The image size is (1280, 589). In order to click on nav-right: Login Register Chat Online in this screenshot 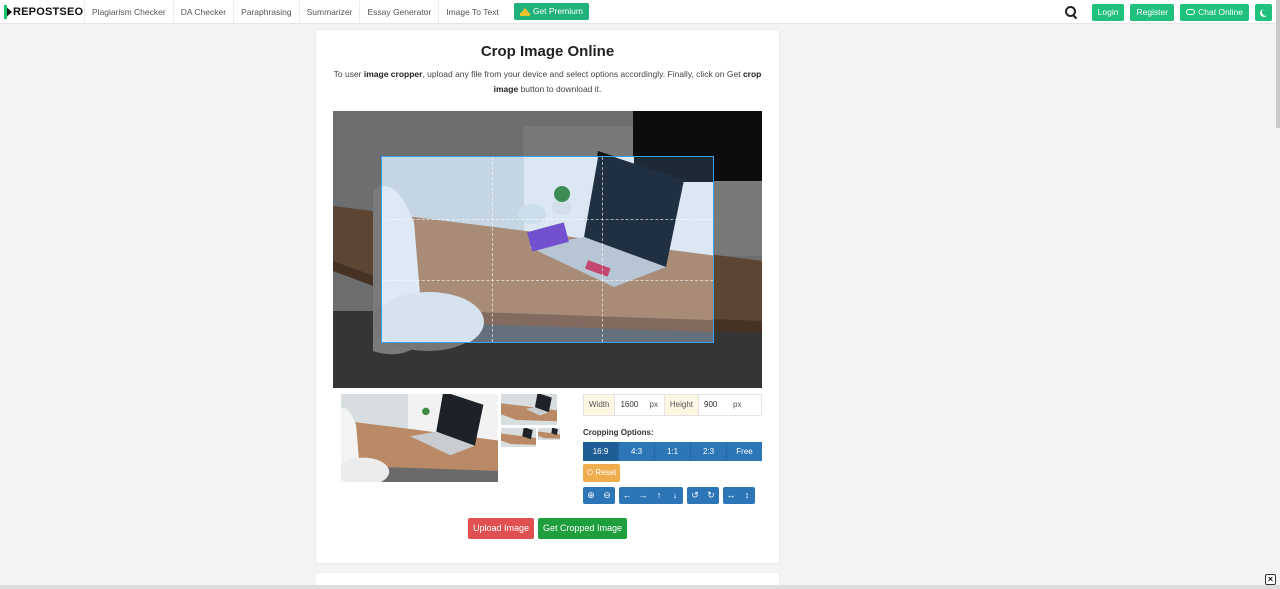, I will do `click(1168, 12)`.